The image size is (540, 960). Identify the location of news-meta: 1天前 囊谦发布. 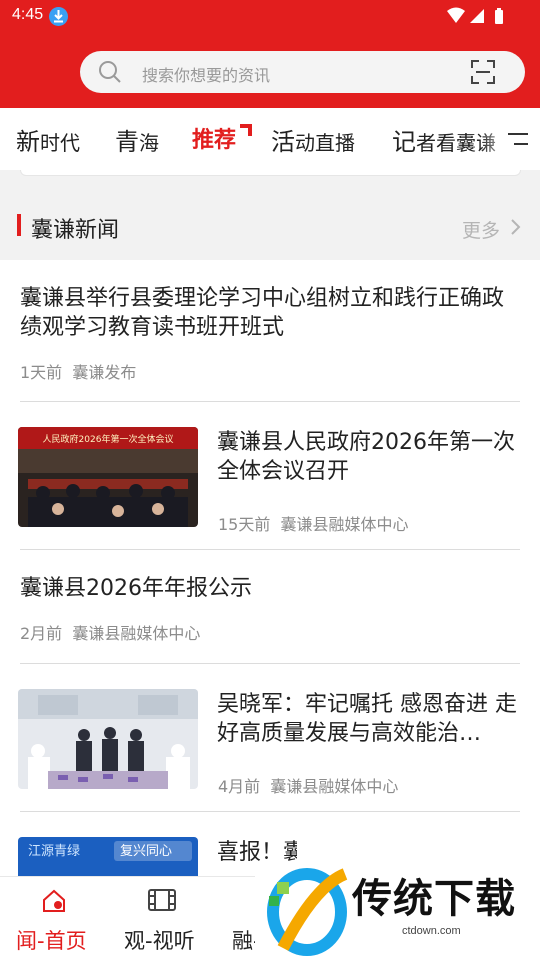
(78, 371).